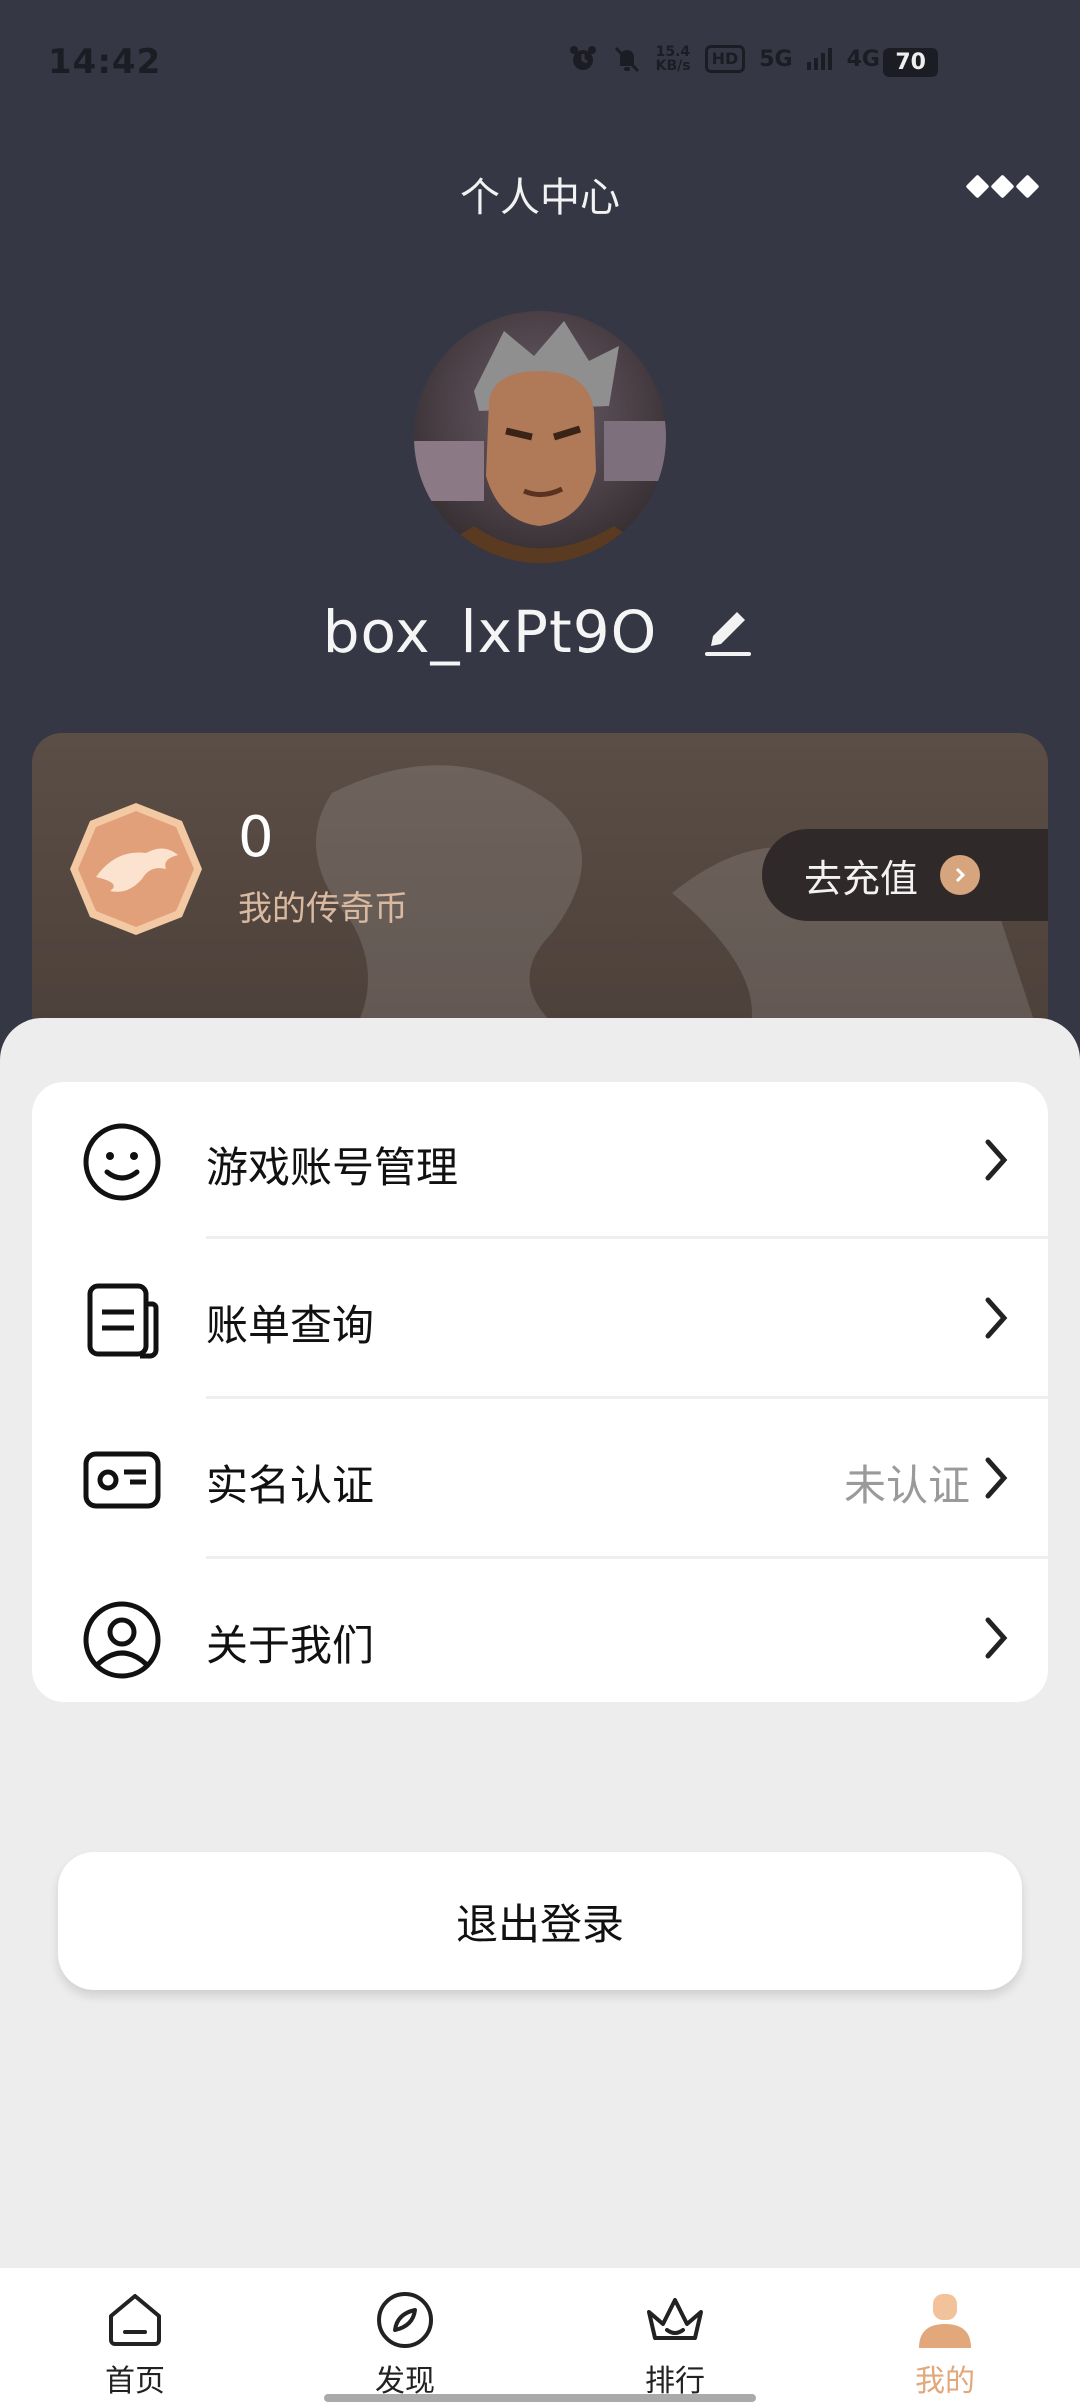 This screenshot has height=2408, width=1080. I want to click on network-speed-unit: KB/s, so click(673, 66).